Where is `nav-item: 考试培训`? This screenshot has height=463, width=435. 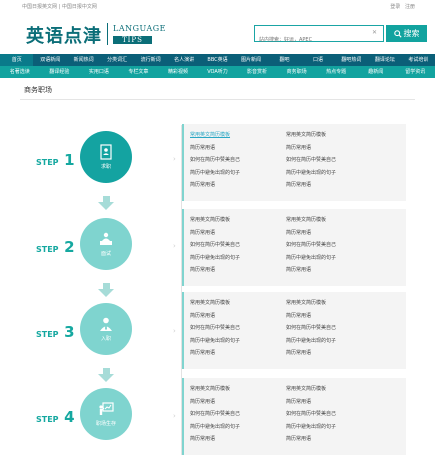 nav-item: 考试培训 is located at coordinates (418, 60).